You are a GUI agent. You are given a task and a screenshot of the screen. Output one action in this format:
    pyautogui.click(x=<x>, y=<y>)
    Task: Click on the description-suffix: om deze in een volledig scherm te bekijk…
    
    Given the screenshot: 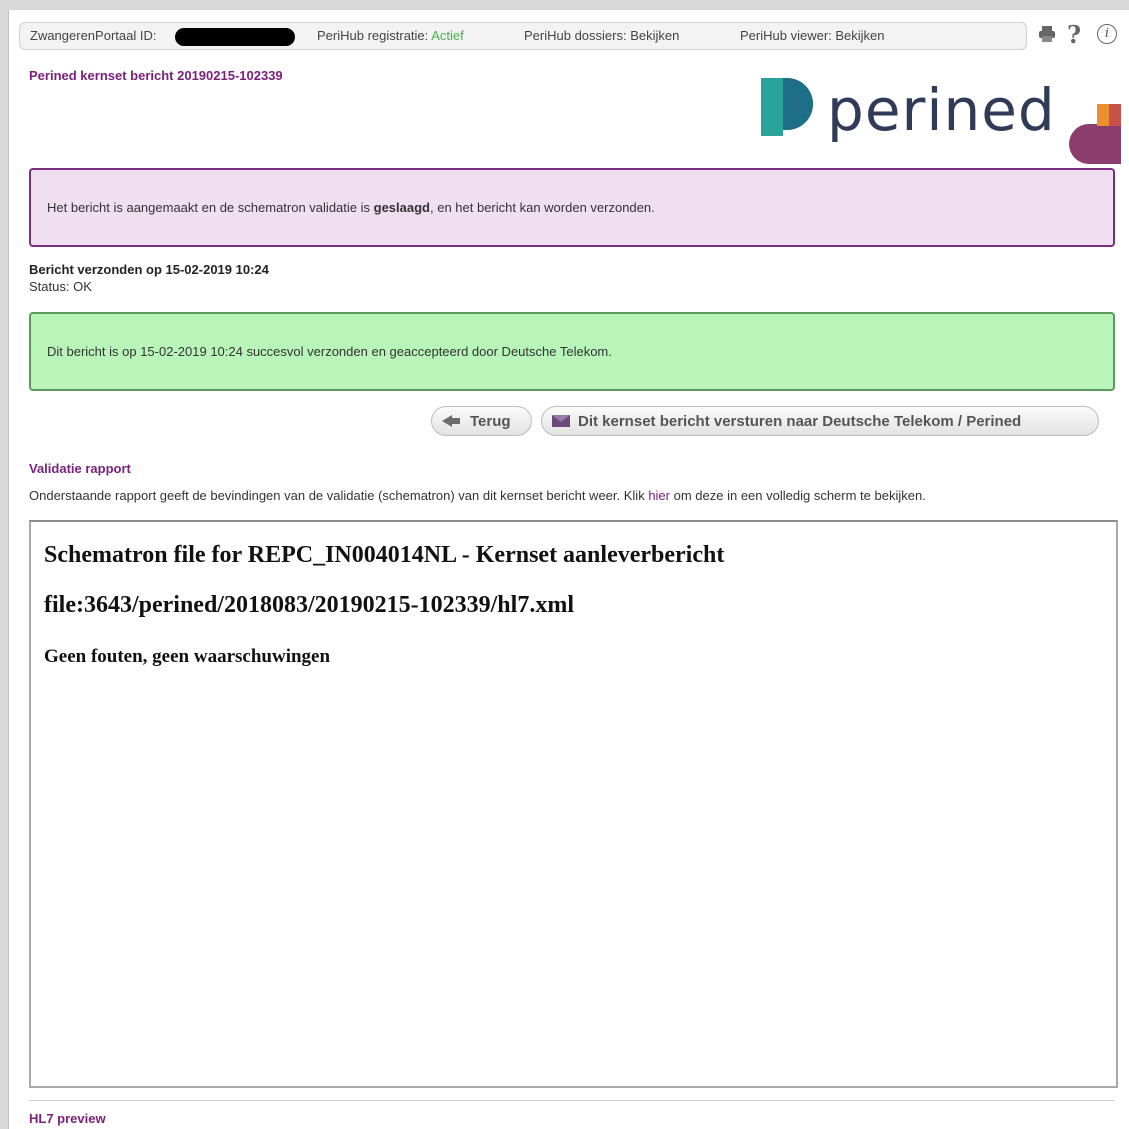 What is the action you would take?
    pyautogui.click(x=798, y=495)
    